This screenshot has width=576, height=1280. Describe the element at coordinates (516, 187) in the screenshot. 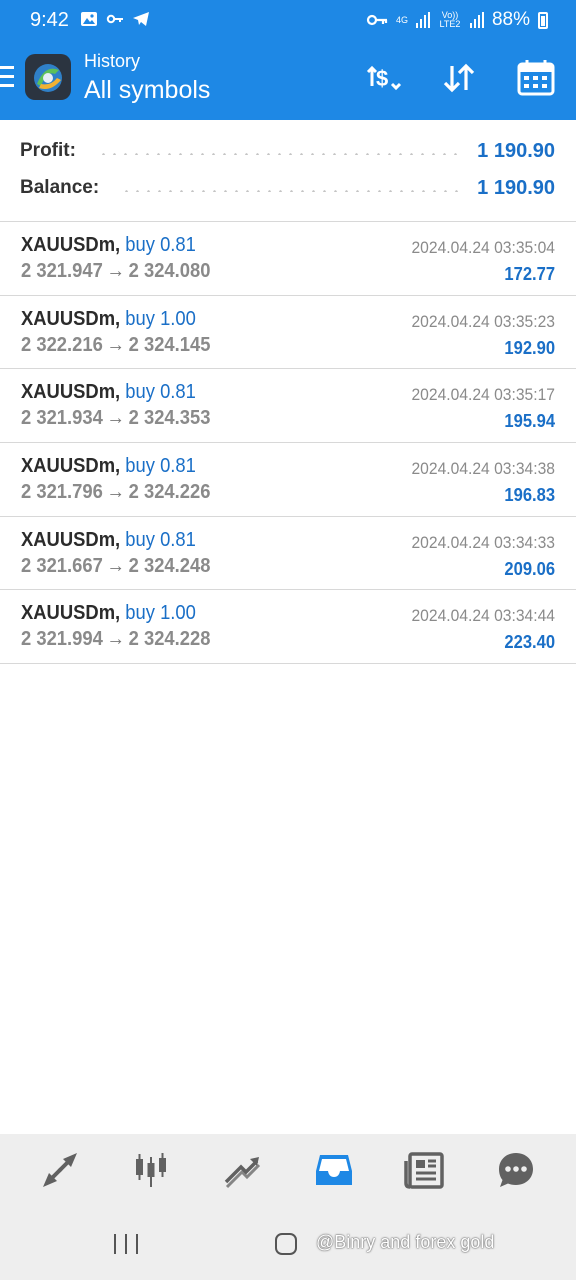

I see `balance-value: 1 190.90` at that location.